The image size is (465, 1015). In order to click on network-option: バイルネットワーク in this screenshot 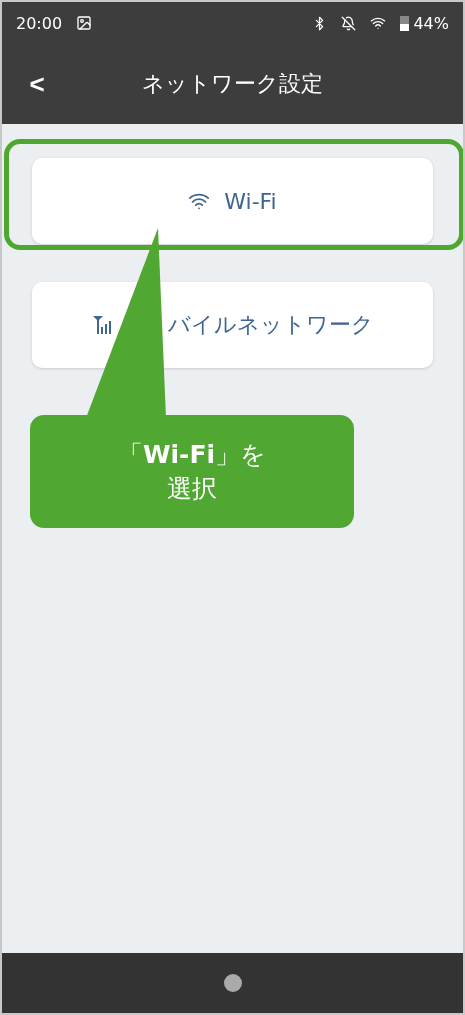, I will do `click(232, 325)`.